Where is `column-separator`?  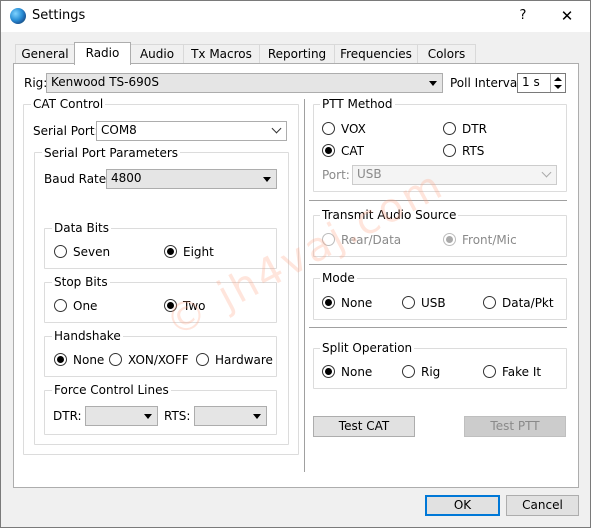 column-separator is located at coordinates (304, 285).